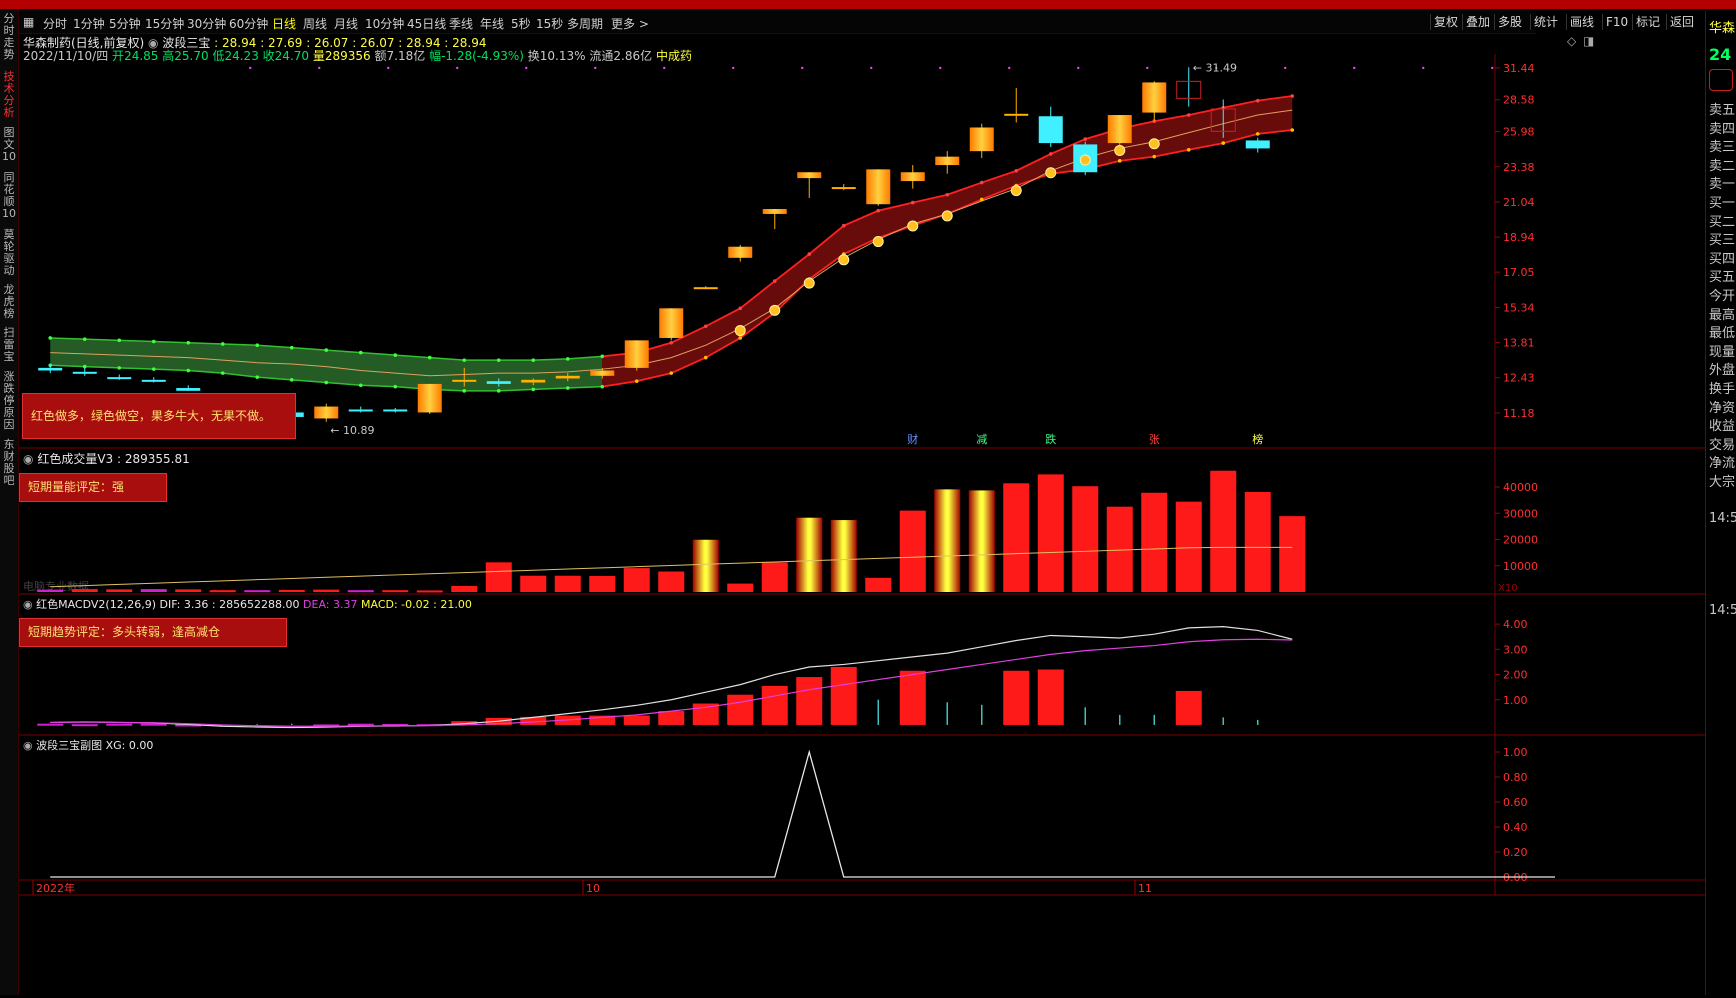 The height and width of the screenshot is (998, 1736). Describe the element at coordinates (1722, 445) in the screenshot. I see `quote-label: 交易` at that location.